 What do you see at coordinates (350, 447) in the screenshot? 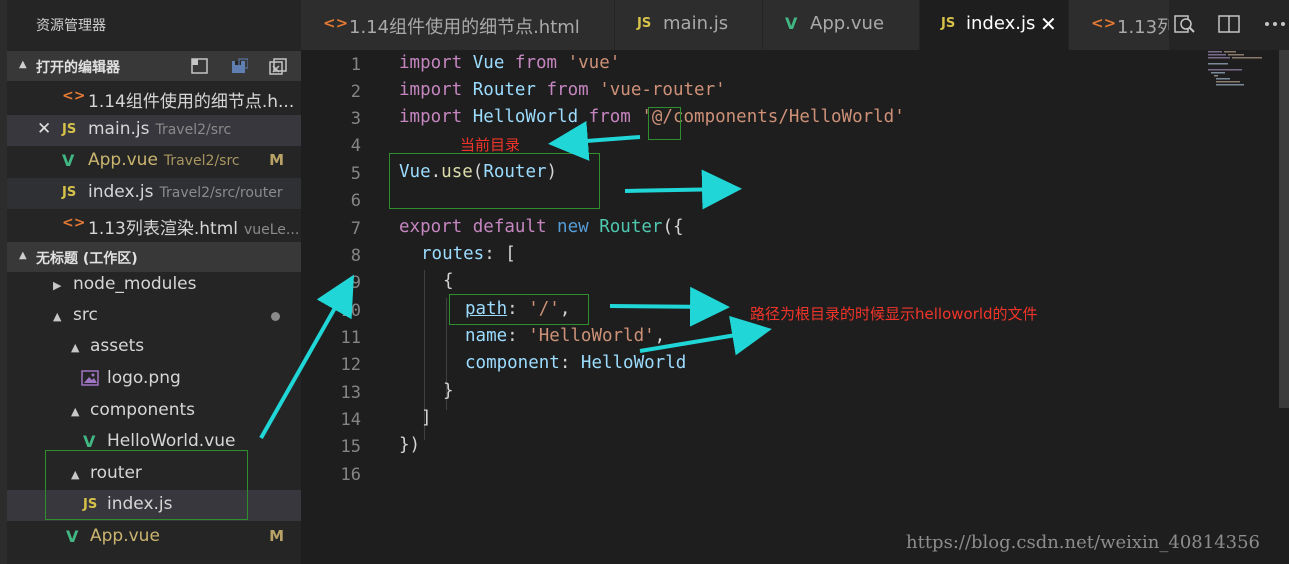
I see `line-number: 15` at bounding box center [350, 447].